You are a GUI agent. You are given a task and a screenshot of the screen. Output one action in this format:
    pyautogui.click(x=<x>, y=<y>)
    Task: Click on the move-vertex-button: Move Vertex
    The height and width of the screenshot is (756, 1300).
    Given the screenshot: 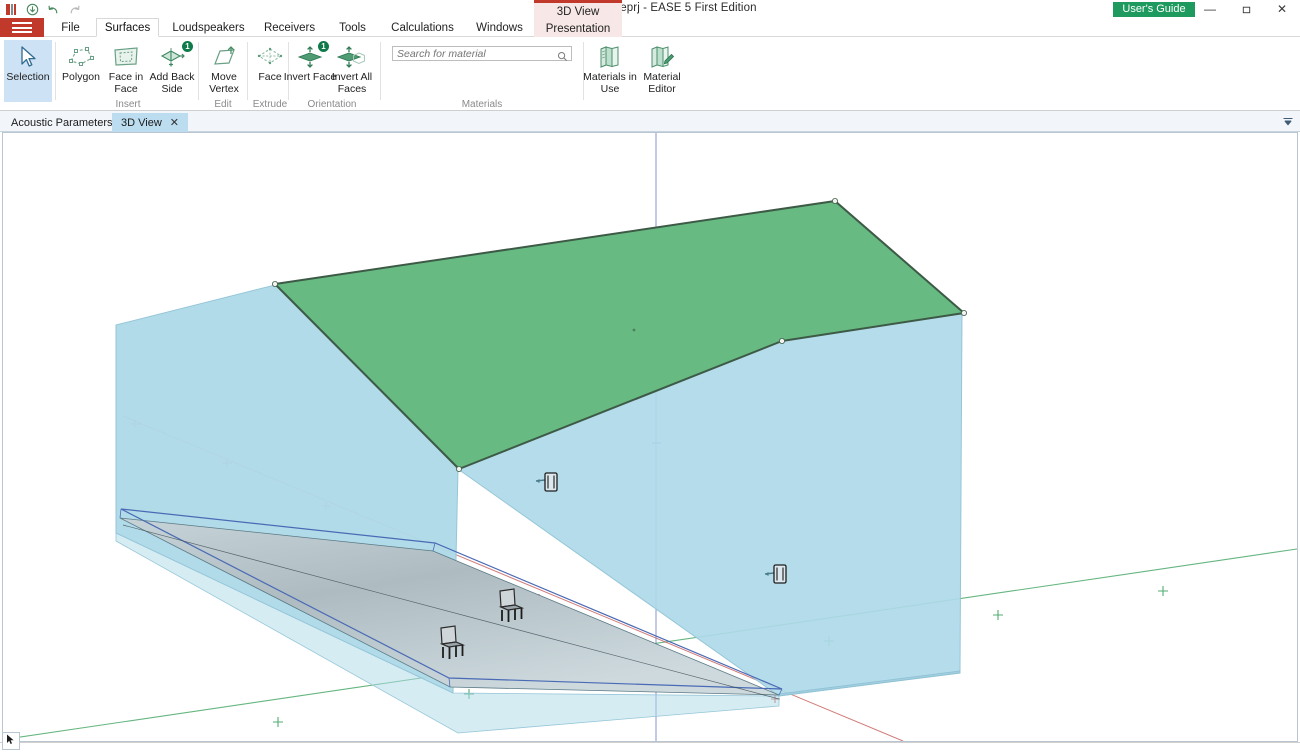 What is the action you would take?
    pyautogui.click(x=224, y=71)
    